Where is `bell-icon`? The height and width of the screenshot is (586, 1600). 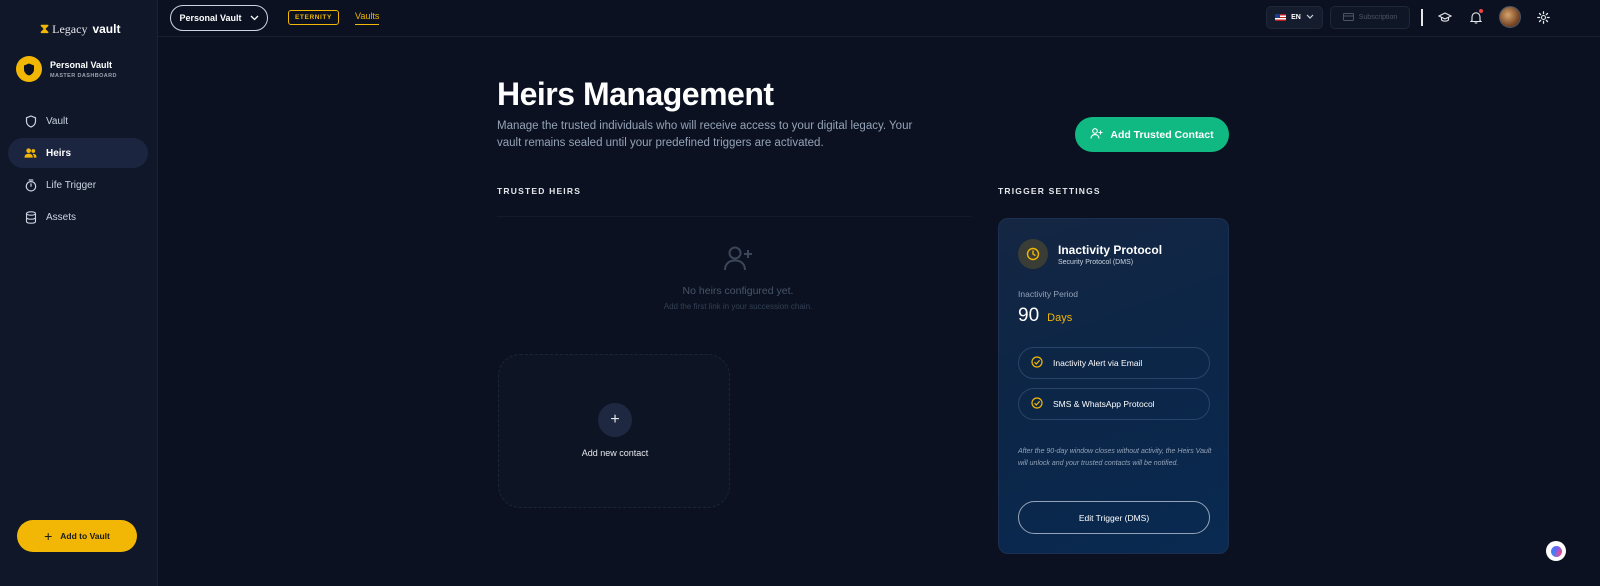 bell-icon is located at coordinates (1476, 17).